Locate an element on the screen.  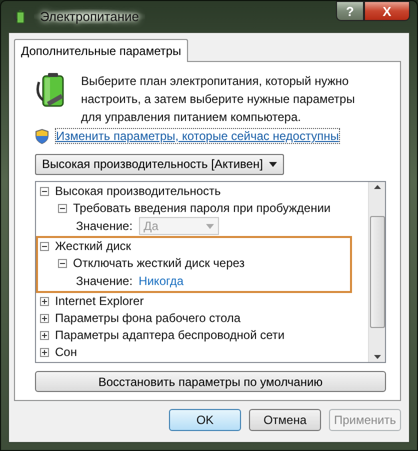
close-button: X is located at coordinates (387, 11).